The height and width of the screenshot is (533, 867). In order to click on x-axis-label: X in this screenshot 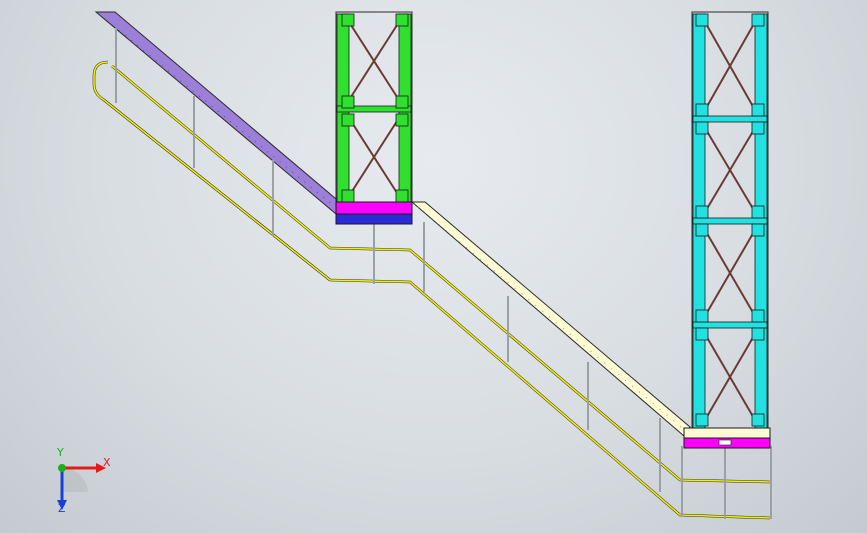, I will do `click(107, 462)`.